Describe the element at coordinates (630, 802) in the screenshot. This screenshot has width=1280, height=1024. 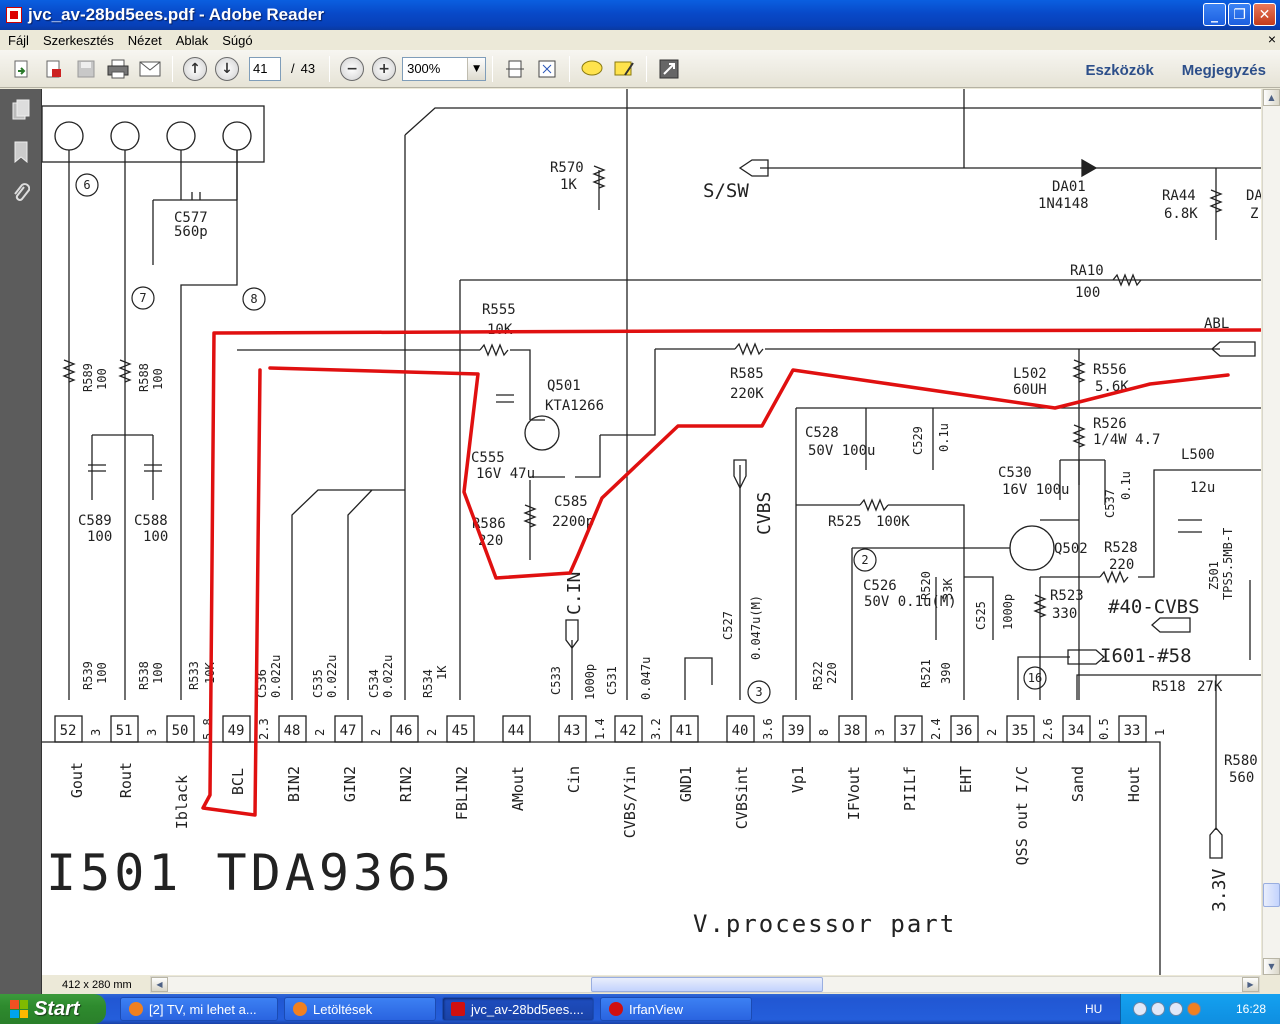
I see `pin-42-name: CVBS/Yin` at that location.